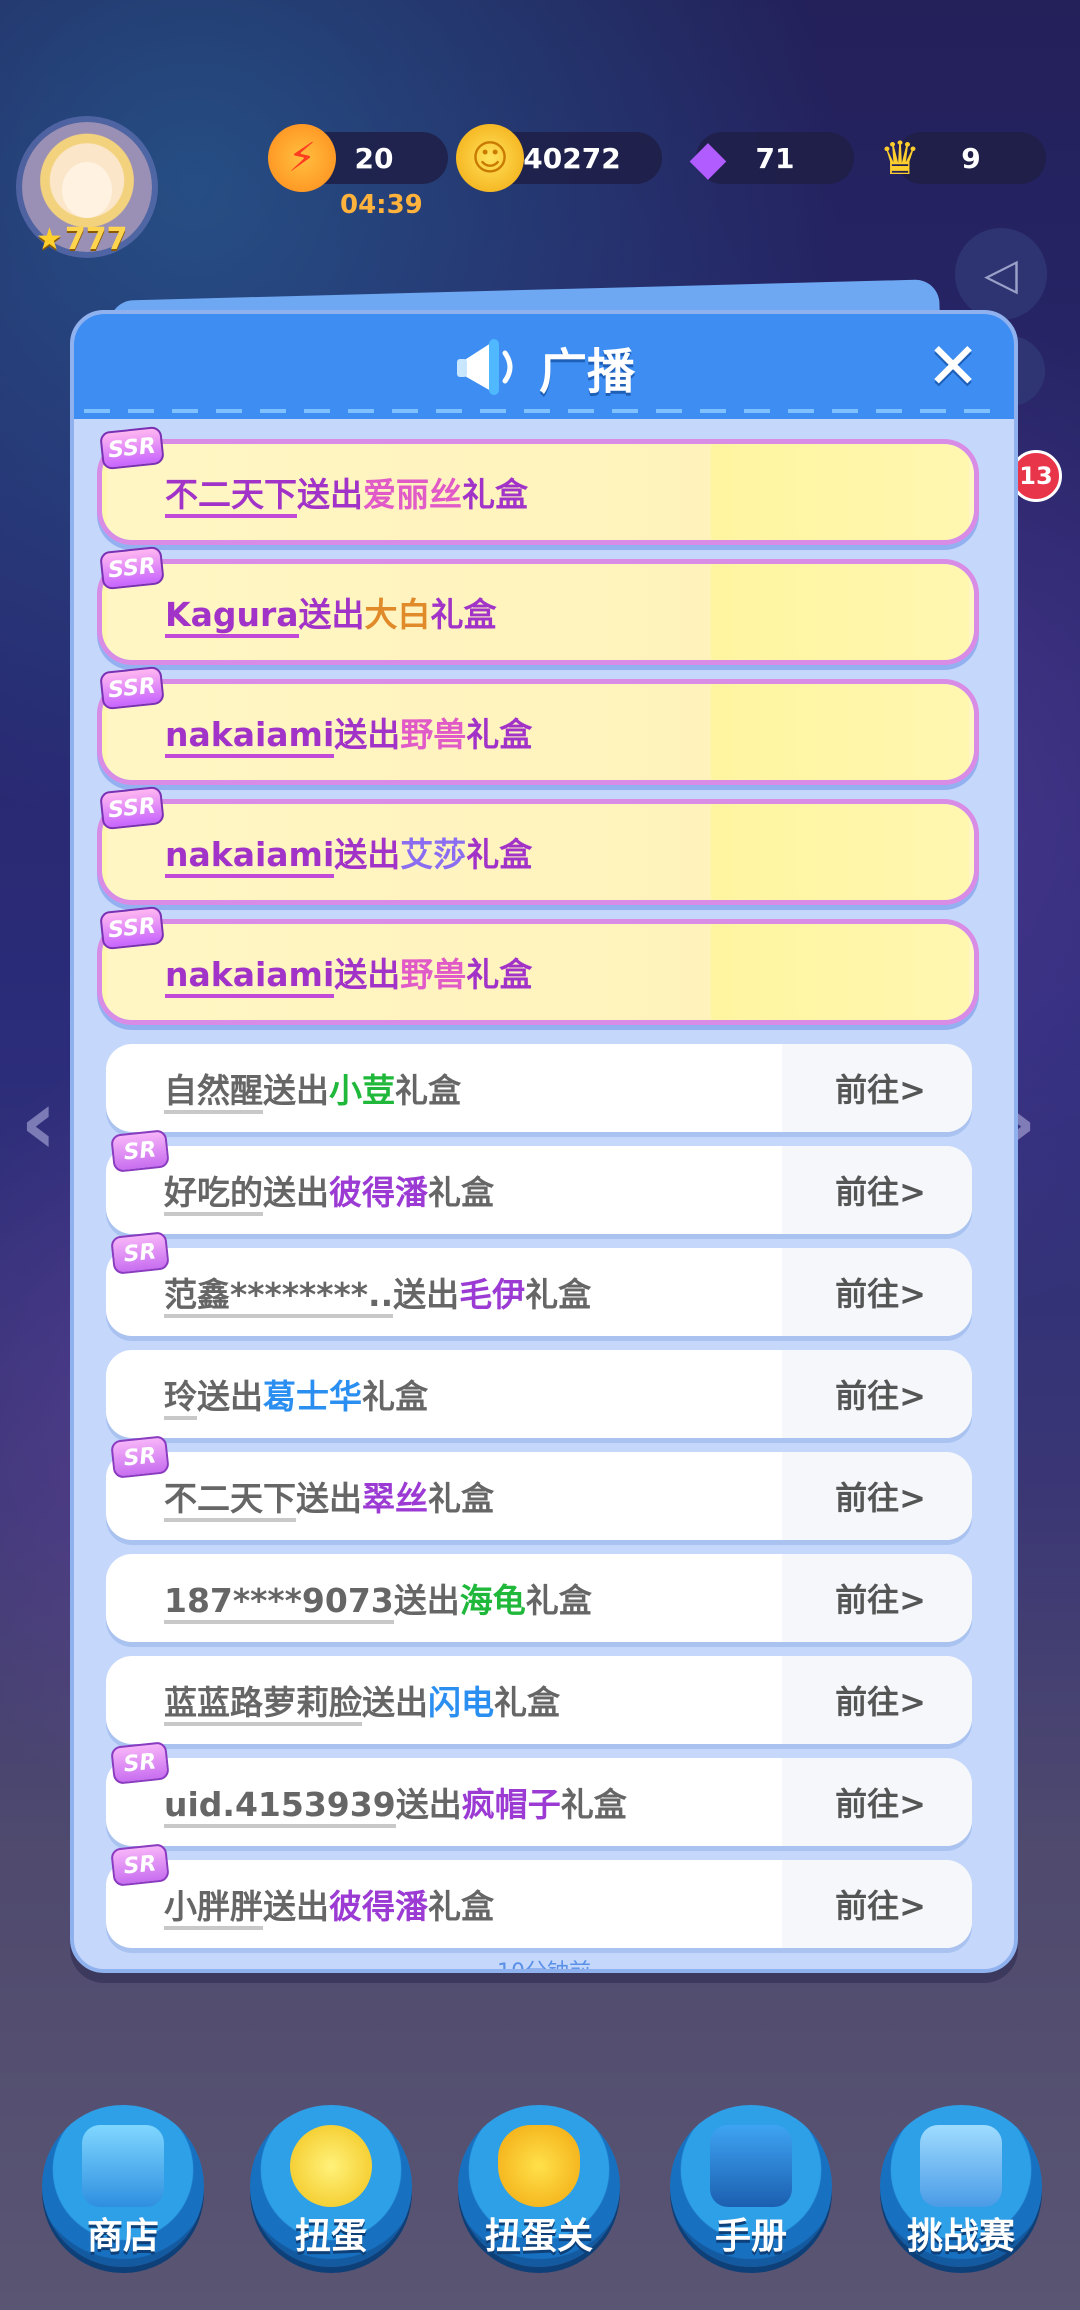 The height and width of the screenshot is (2310, 1080). I want to click on nav-shop-button: 商店, so click(123, 2186).